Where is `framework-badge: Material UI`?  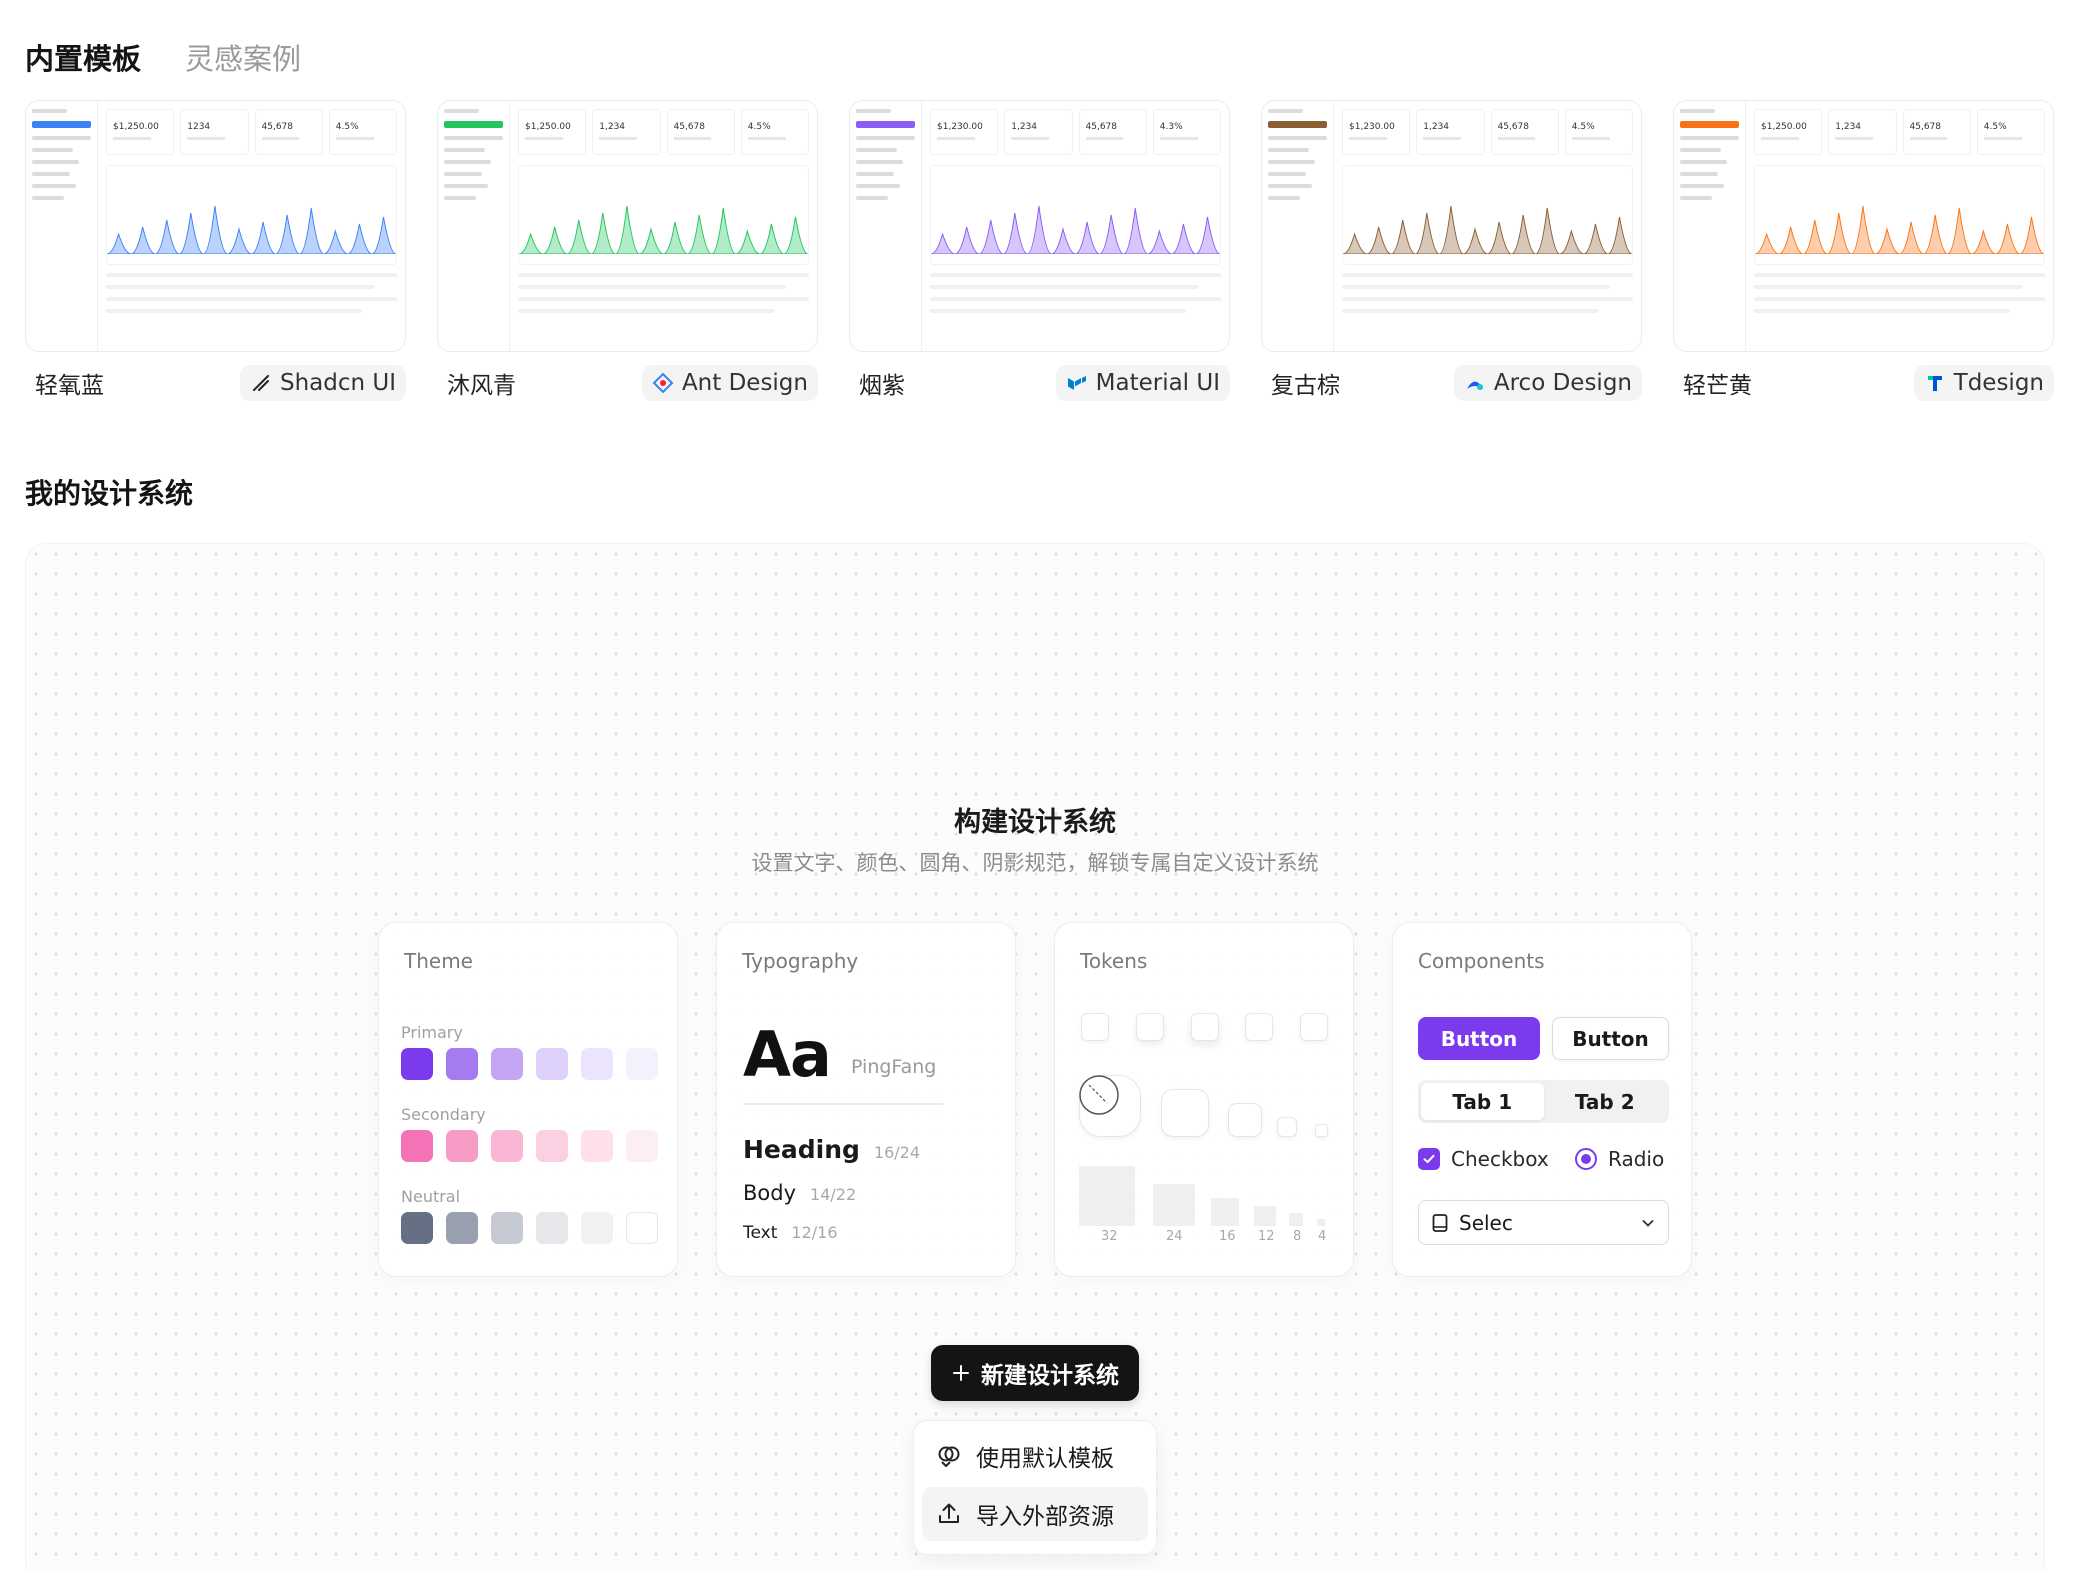
framework-badge: Material UI is located at coordinates (1142, 383).